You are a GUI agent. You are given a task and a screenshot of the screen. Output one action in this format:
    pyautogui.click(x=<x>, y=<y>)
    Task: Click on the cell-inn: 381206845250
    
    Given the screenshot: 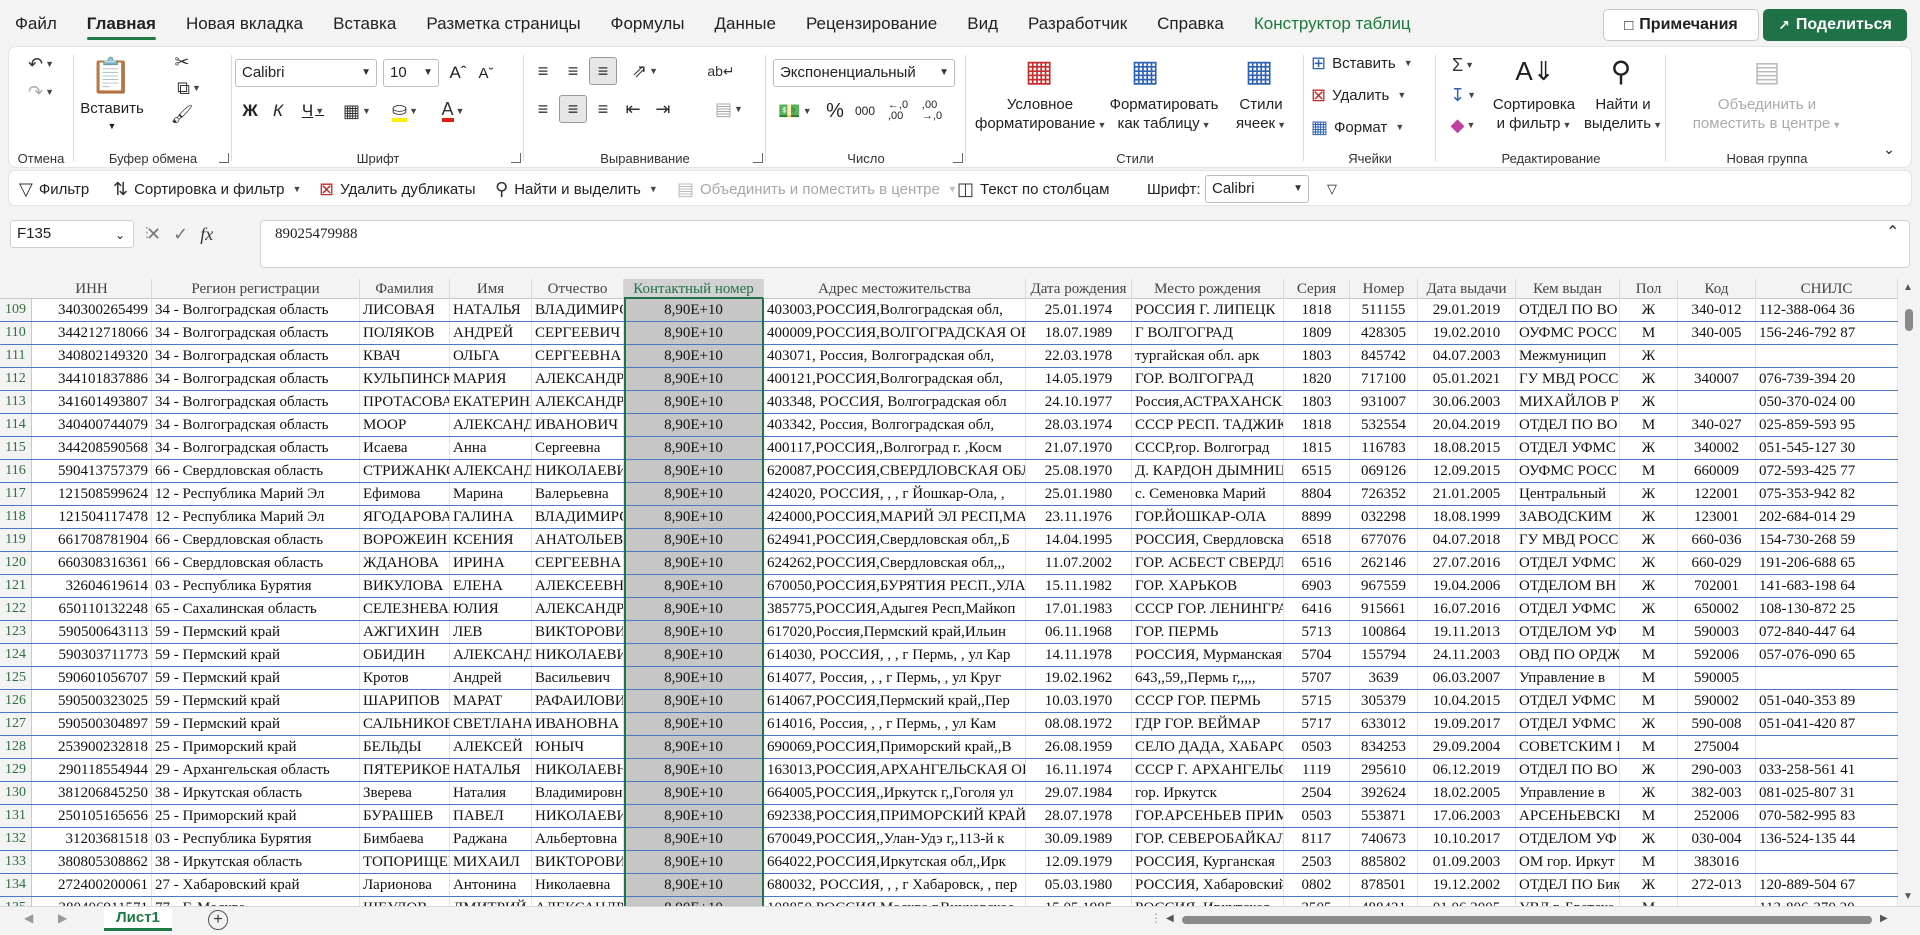 What is the action you would take?
    pyautogui.click(x=92, y=793)
    